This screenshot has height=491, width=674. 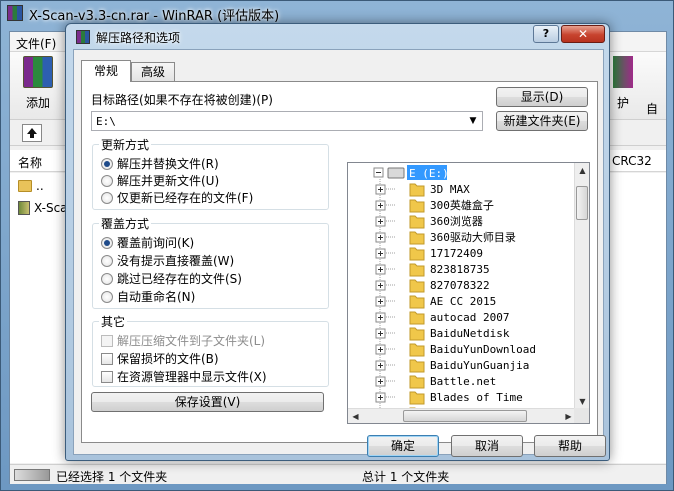 What do you see at coordinates (469, 317) in the screenshot?
I see `tree-item-label: autocad 2007` at bounding box center [469, 317].